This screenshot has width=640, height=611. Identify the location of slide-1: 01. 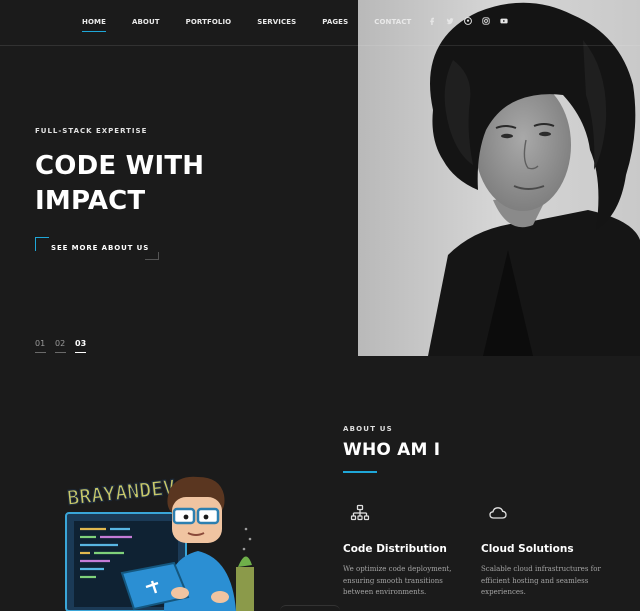
(41, 346).